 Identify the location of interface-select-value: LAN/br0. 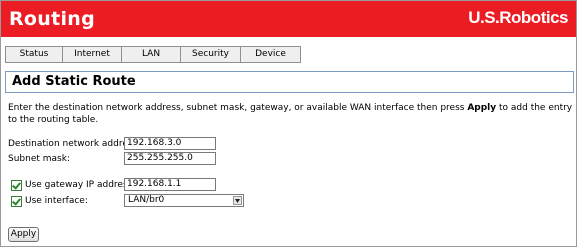
(146, 200).